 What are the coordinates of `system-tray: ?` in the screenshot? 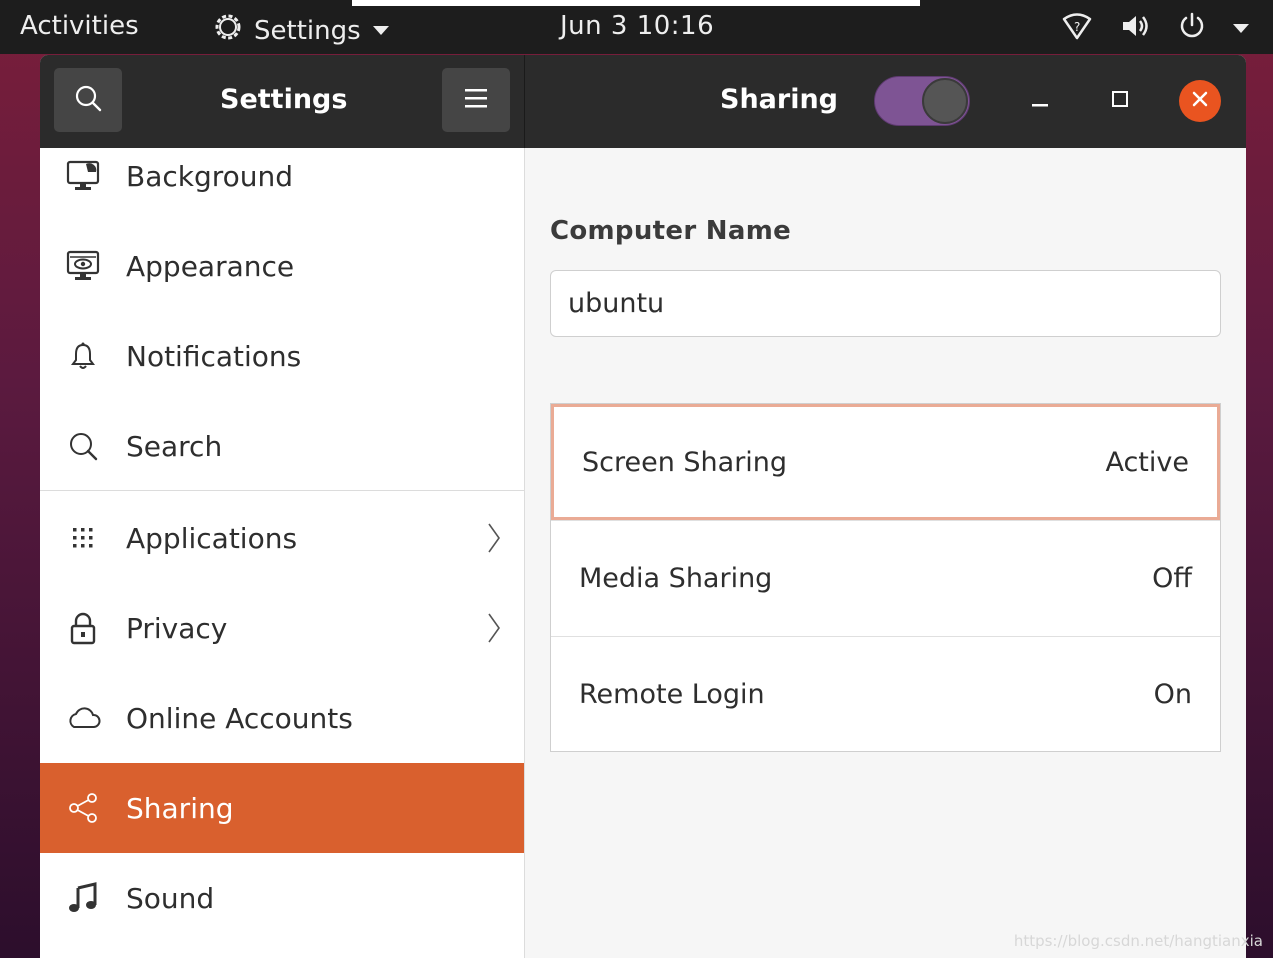 It's located at (1155, 28).